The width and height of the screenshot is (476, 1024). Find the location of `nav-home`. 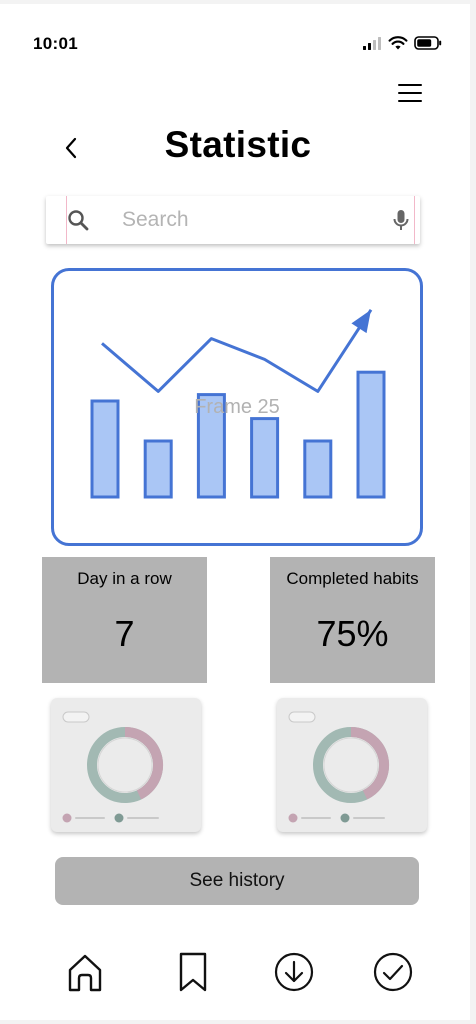

nav-home is located at coordinates (85, 972).